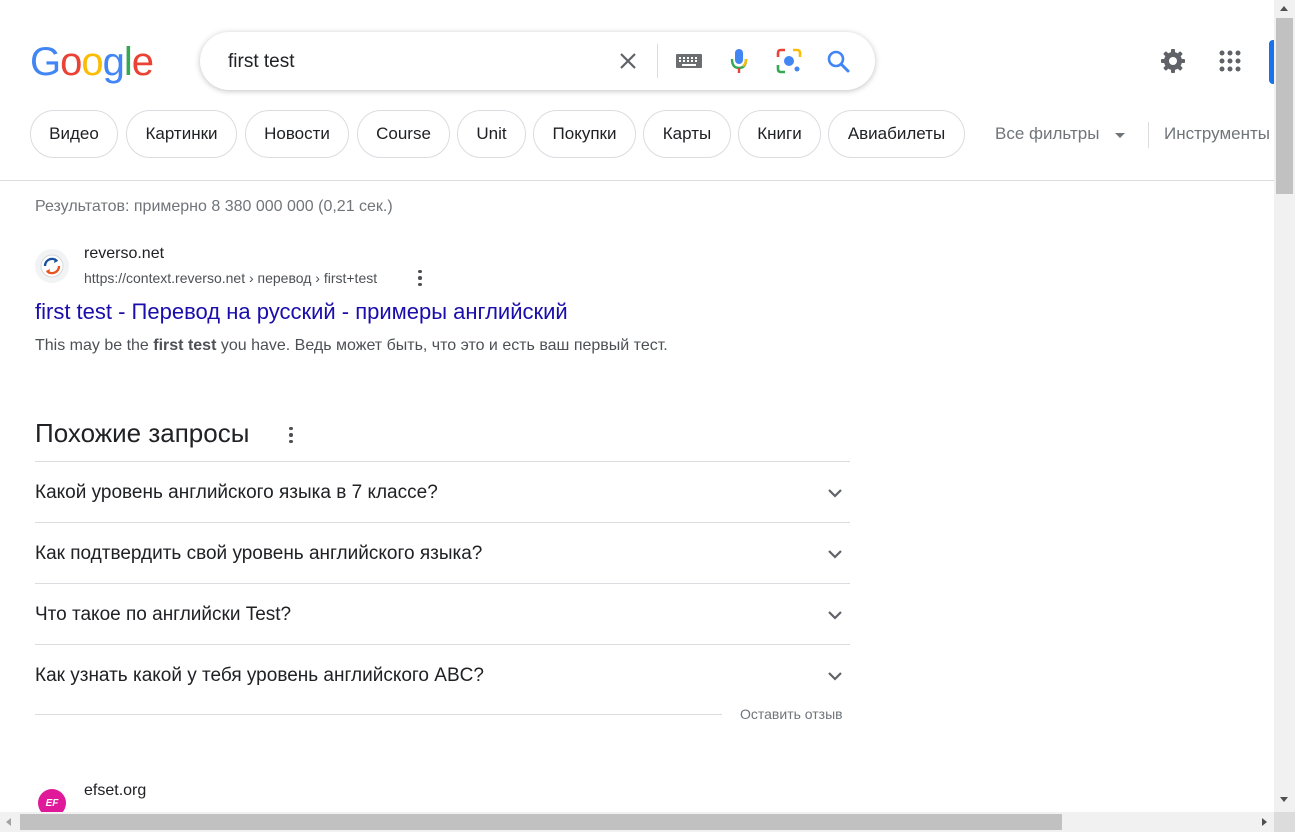  I want to click on header-divider, so click(637, 180).